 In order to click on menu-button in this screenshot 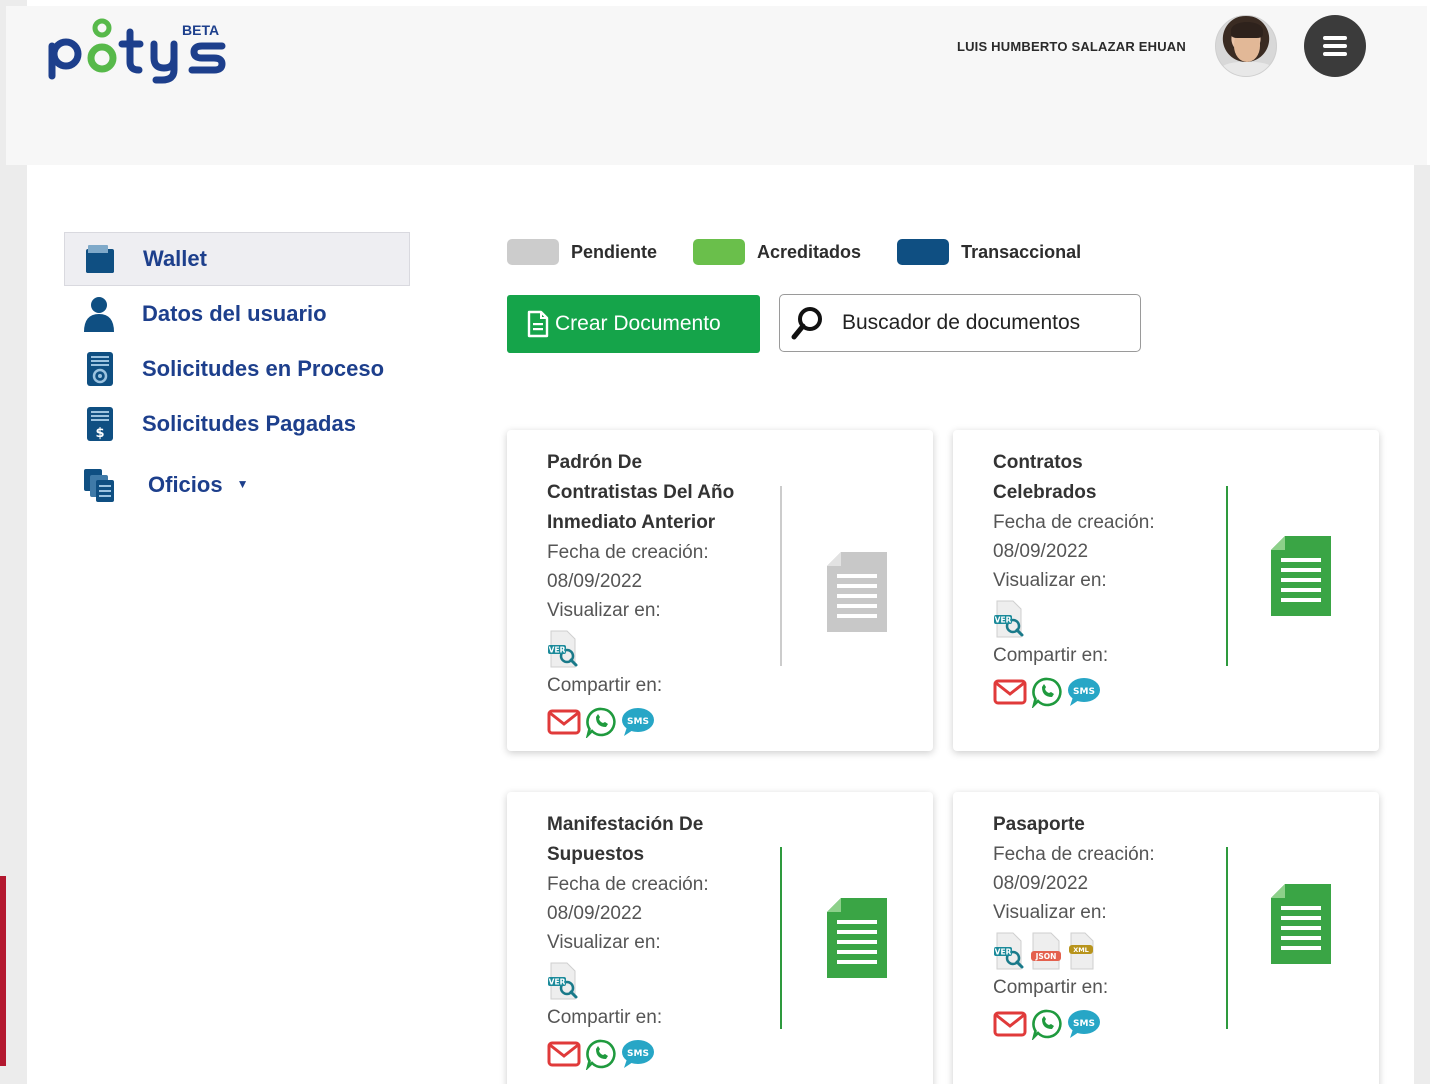, I will do `click(1335, 46)`.